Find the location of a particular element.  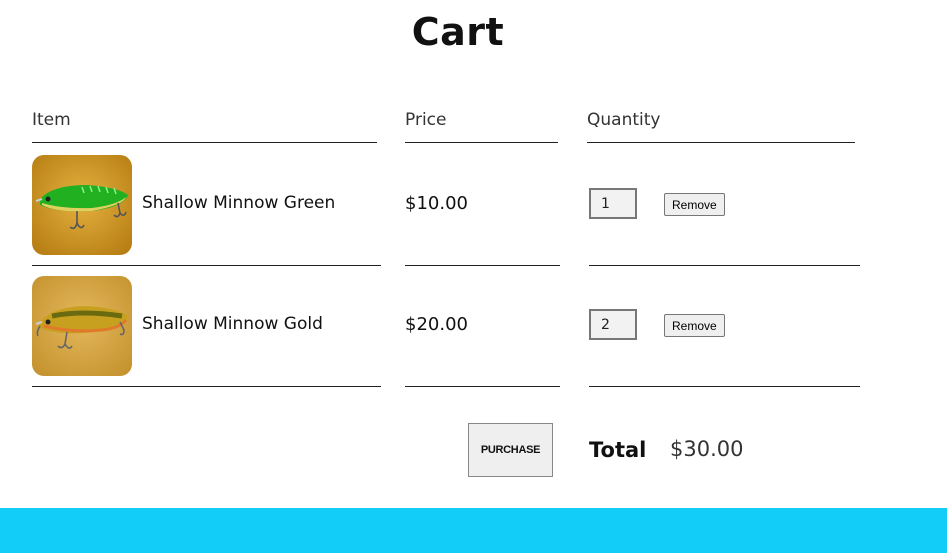

total-label: Total is located at coordinates (618, 450).